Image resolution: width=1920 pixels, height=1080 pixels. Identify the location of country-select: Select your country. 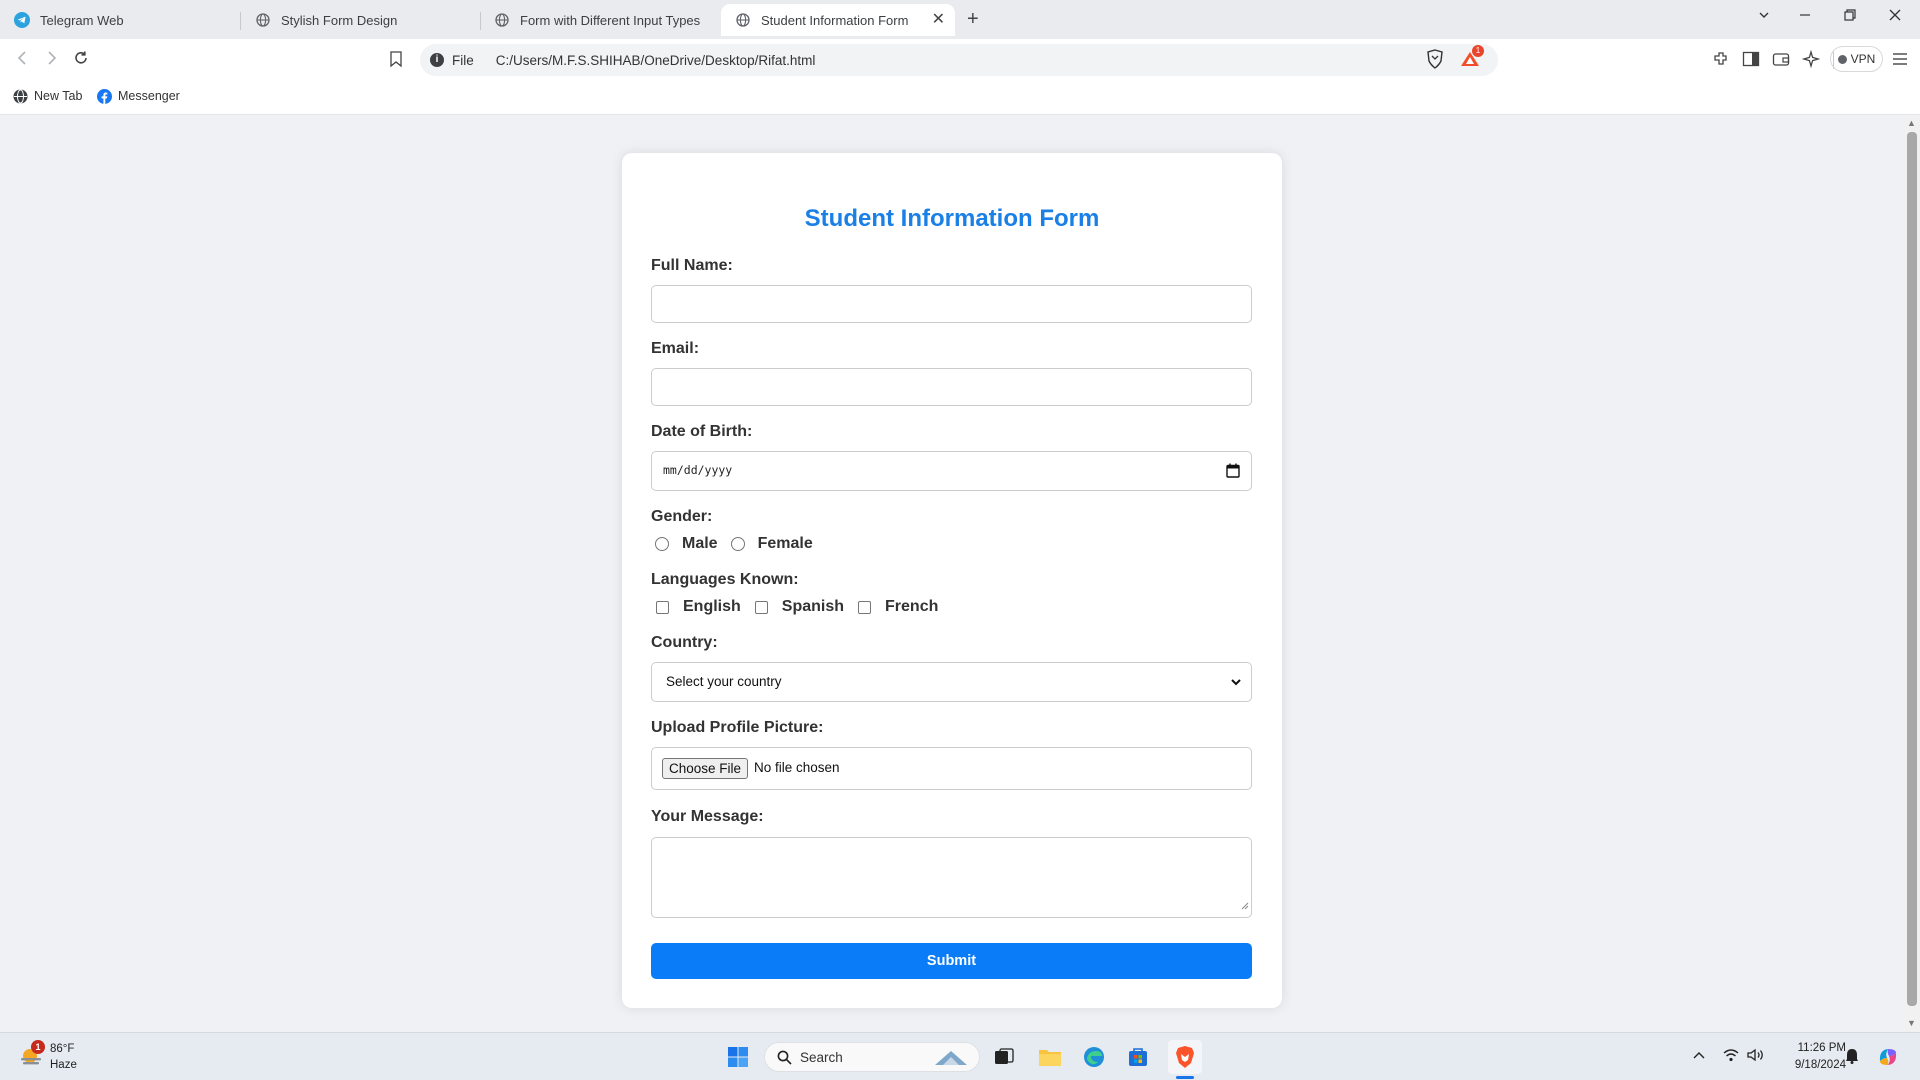
(951, 682).